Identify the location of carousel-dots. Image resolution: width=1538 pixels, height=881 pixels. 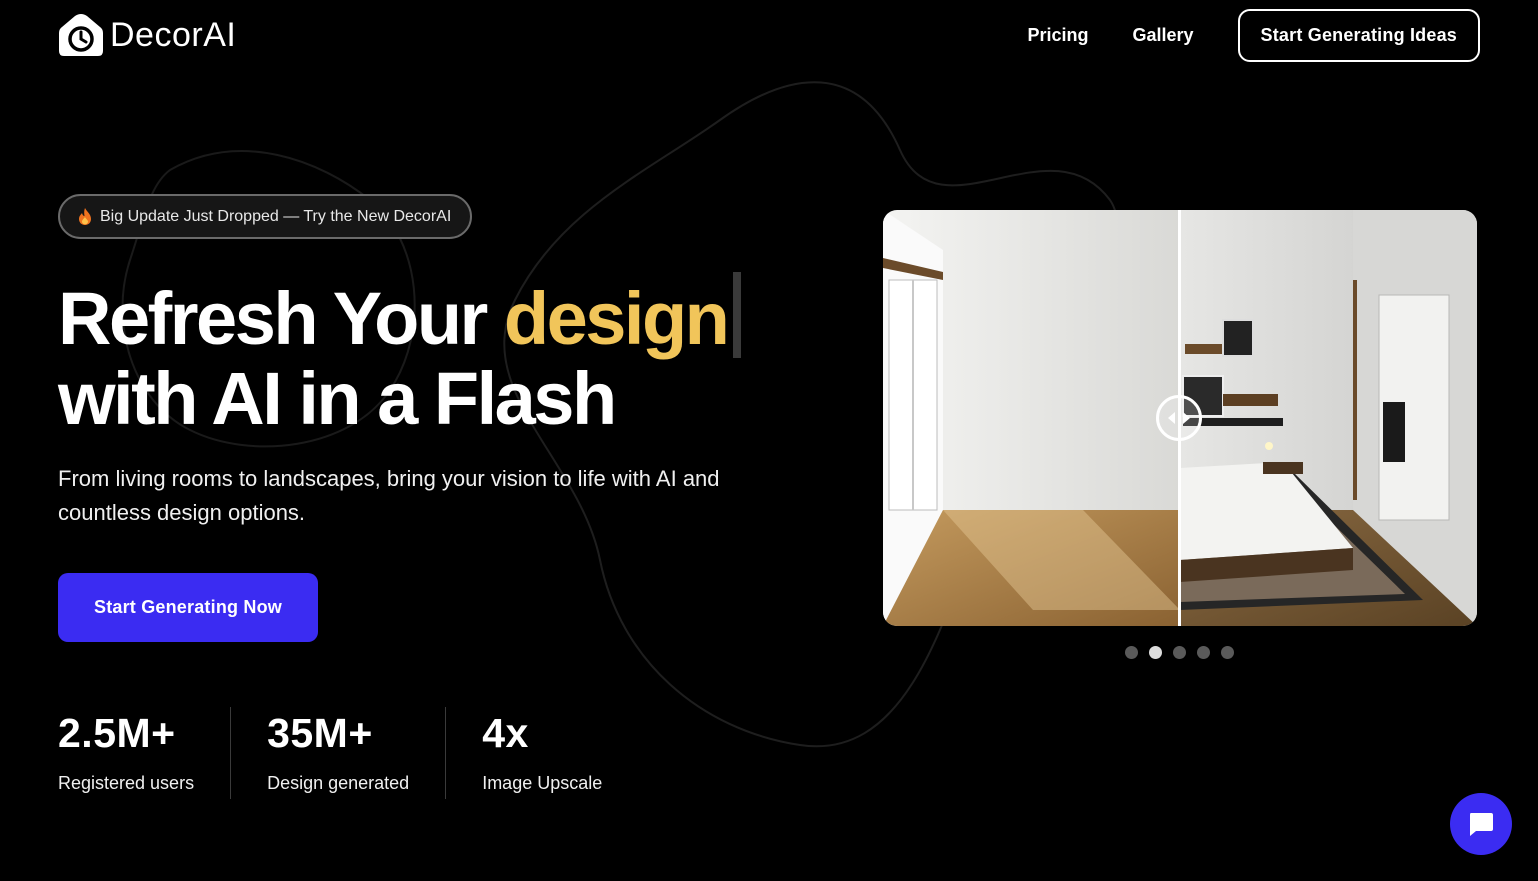
(1179, 652).